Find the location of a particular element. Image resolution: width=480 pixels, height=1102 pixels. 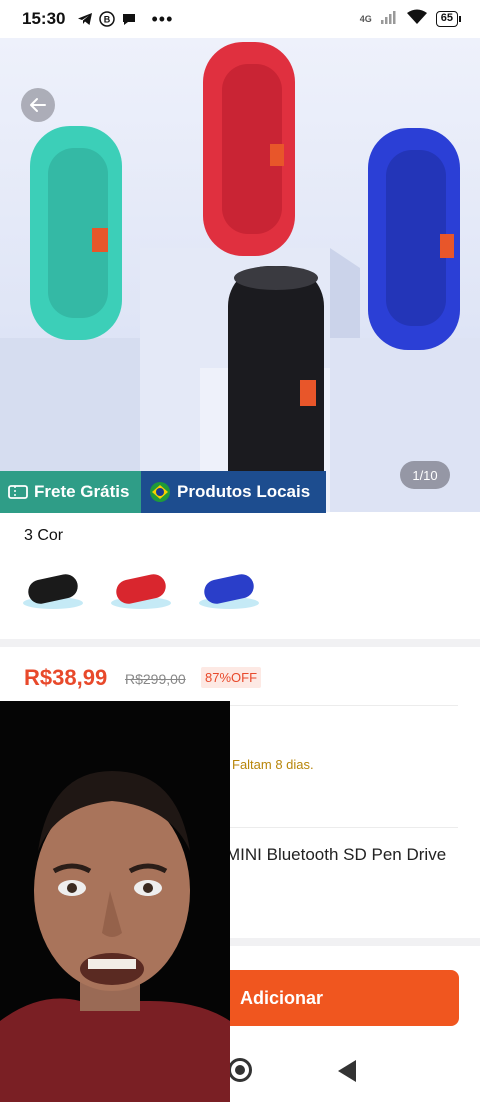

teal-speaker is located at coordinates (76, 233).